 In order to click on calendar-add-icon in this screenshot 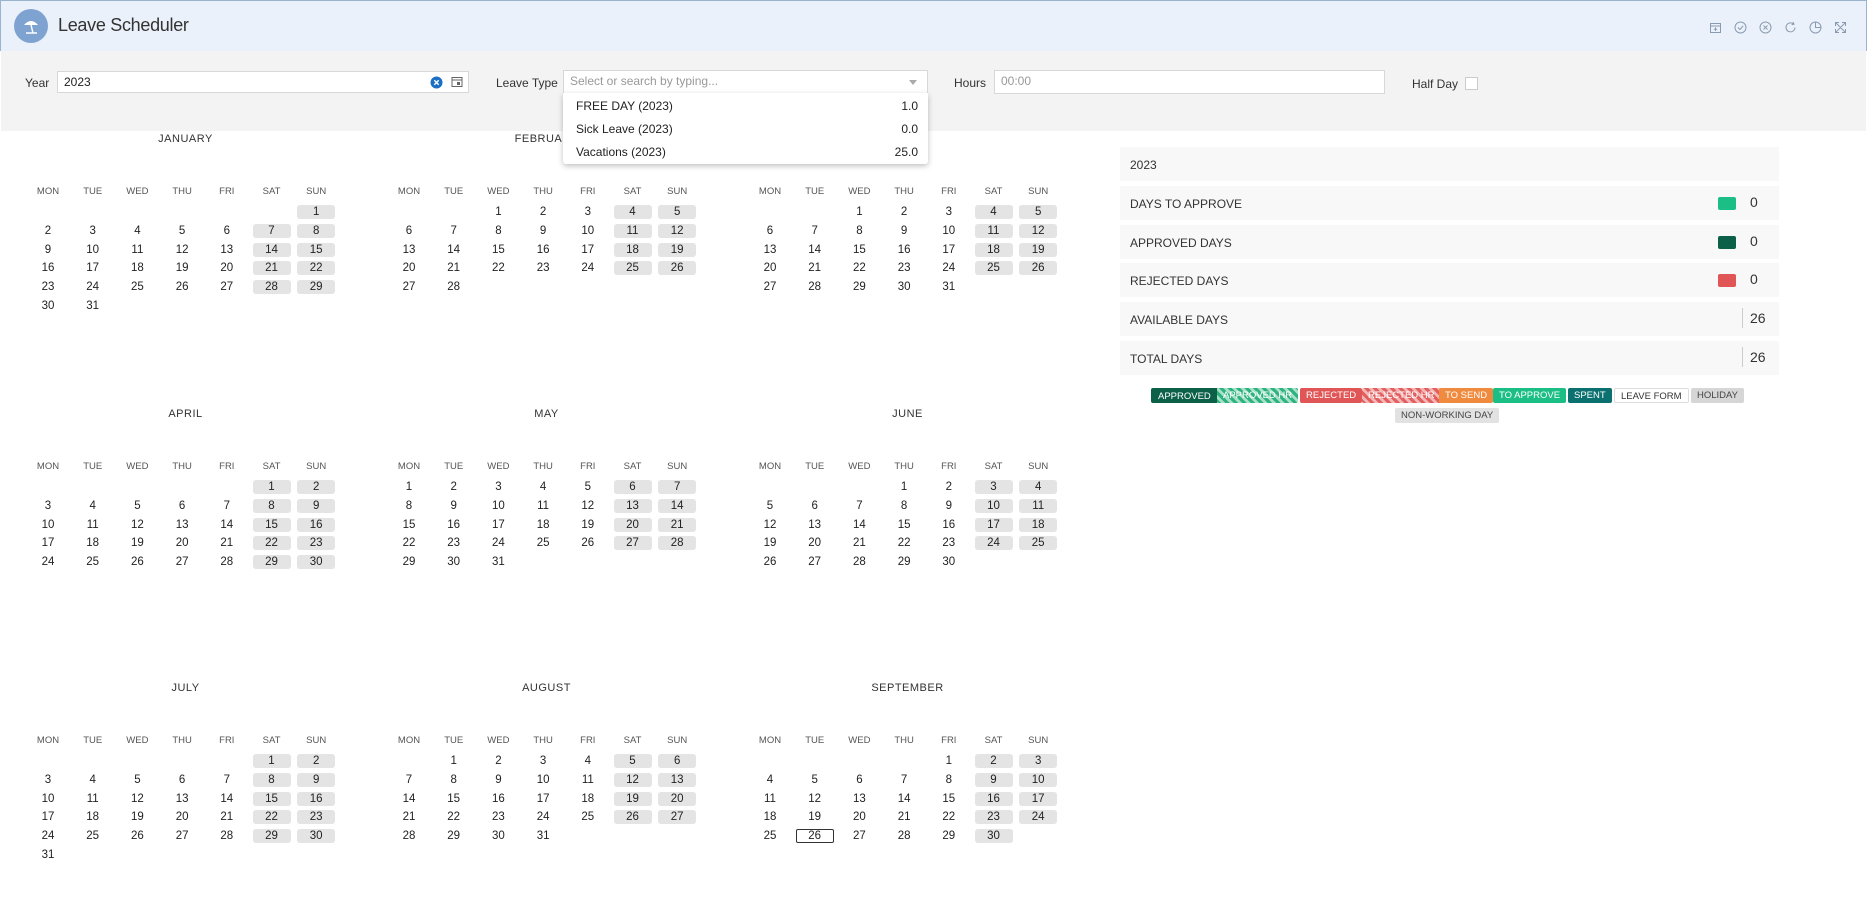, I will do `click(1715, 27)`.